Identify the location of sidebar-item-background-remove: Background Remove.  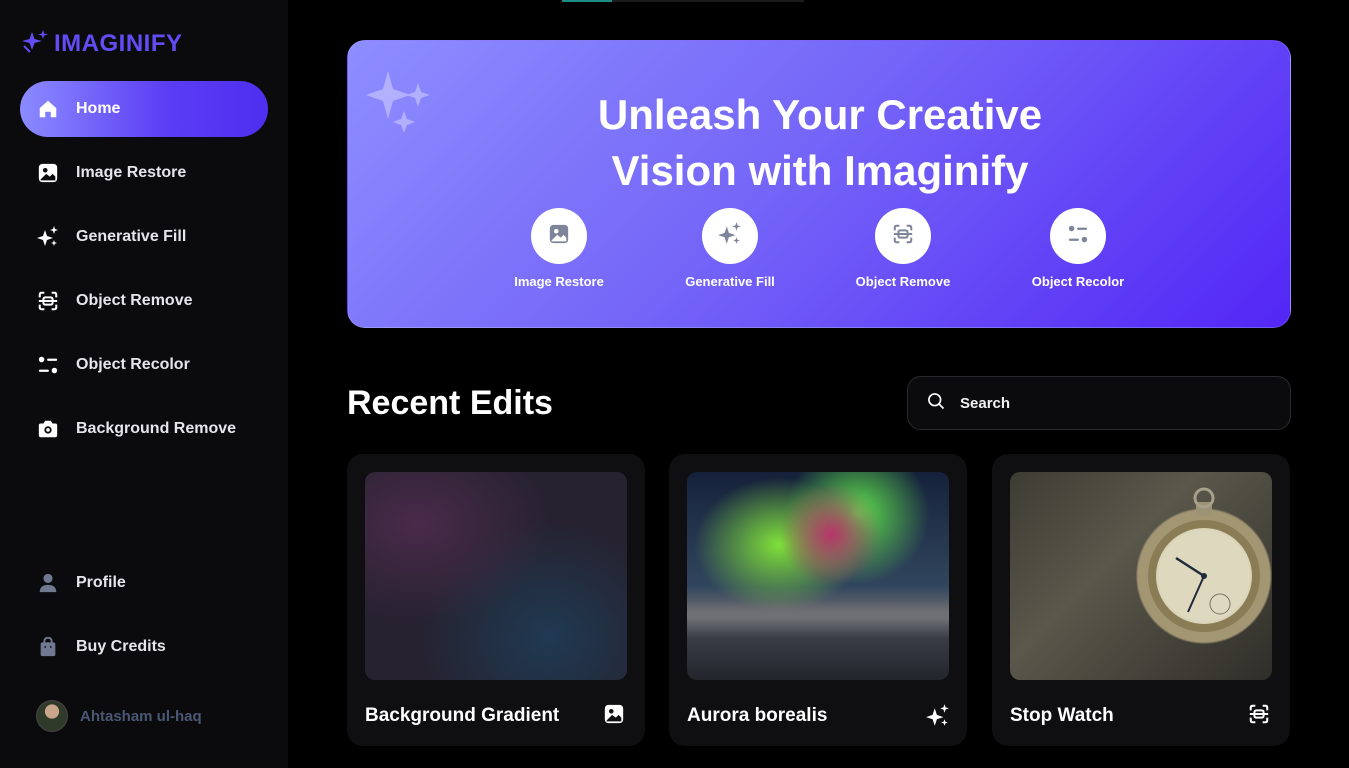
(144, 429).